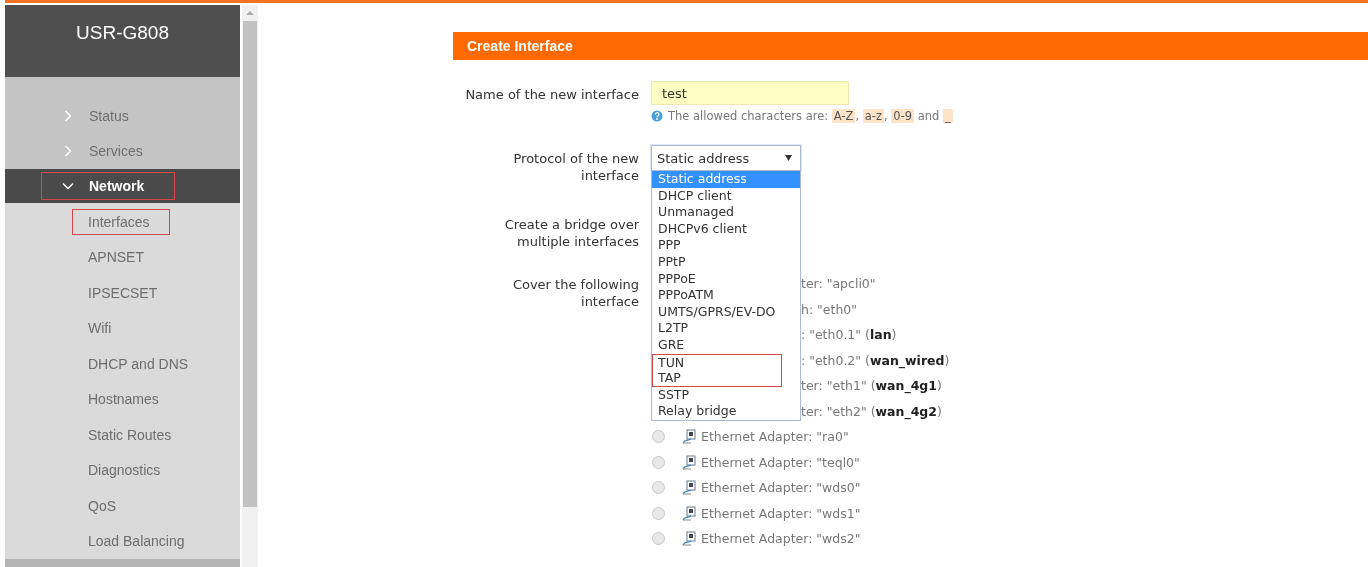  Describe the element at coordinates (781, 539) in the screenshot. I see `interface-label: Ethernet Adapter: "wds2"` at that location.